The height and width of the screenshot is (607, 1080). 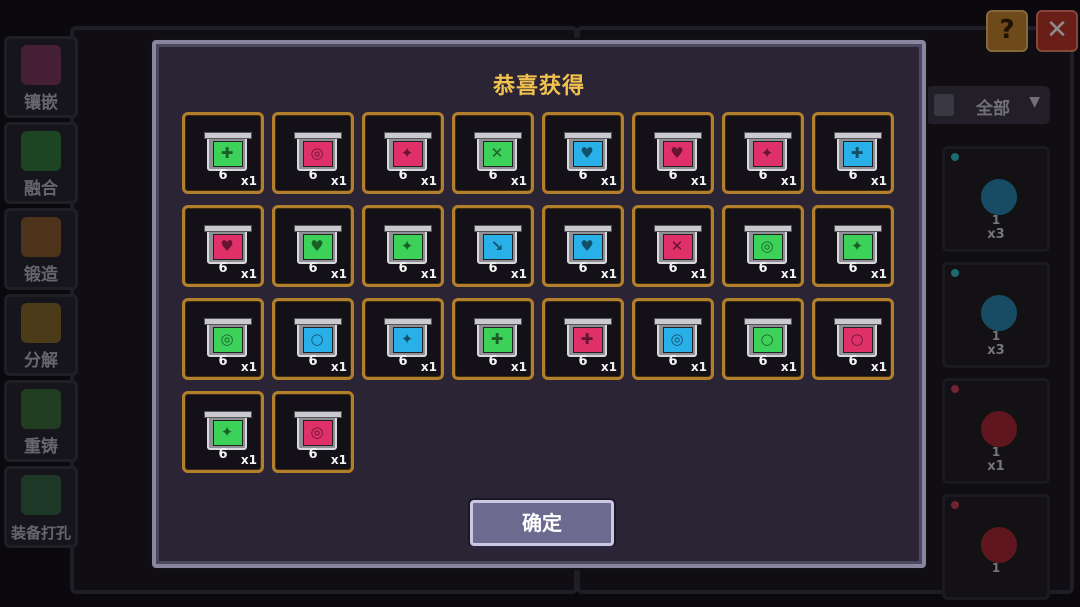 What do you see at coordinates (228, 151) in the screenshot?
I see `attack-gem-icon: ✚` at bounding box center [228, 151].